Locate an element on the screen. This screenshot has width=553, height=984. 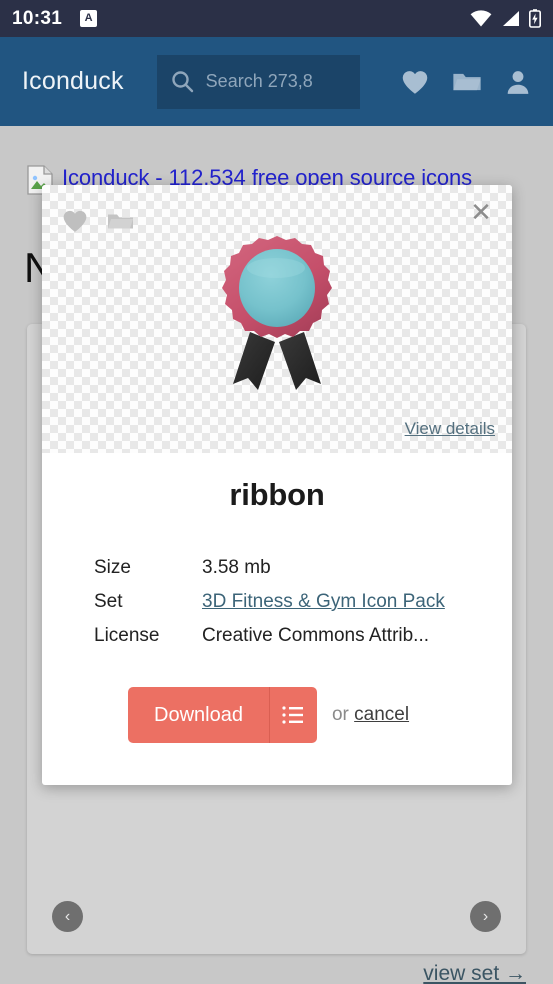
cancel-row: or cancel is located at coordinates (370, 715).